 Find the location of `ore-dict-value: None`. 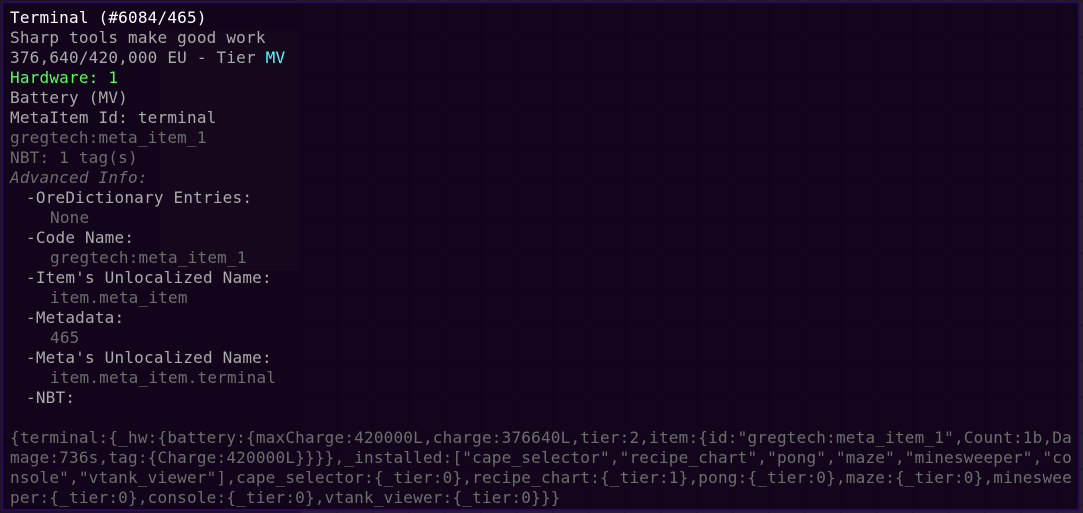

ore-dict-value: None is located at coordinates (70, 217).